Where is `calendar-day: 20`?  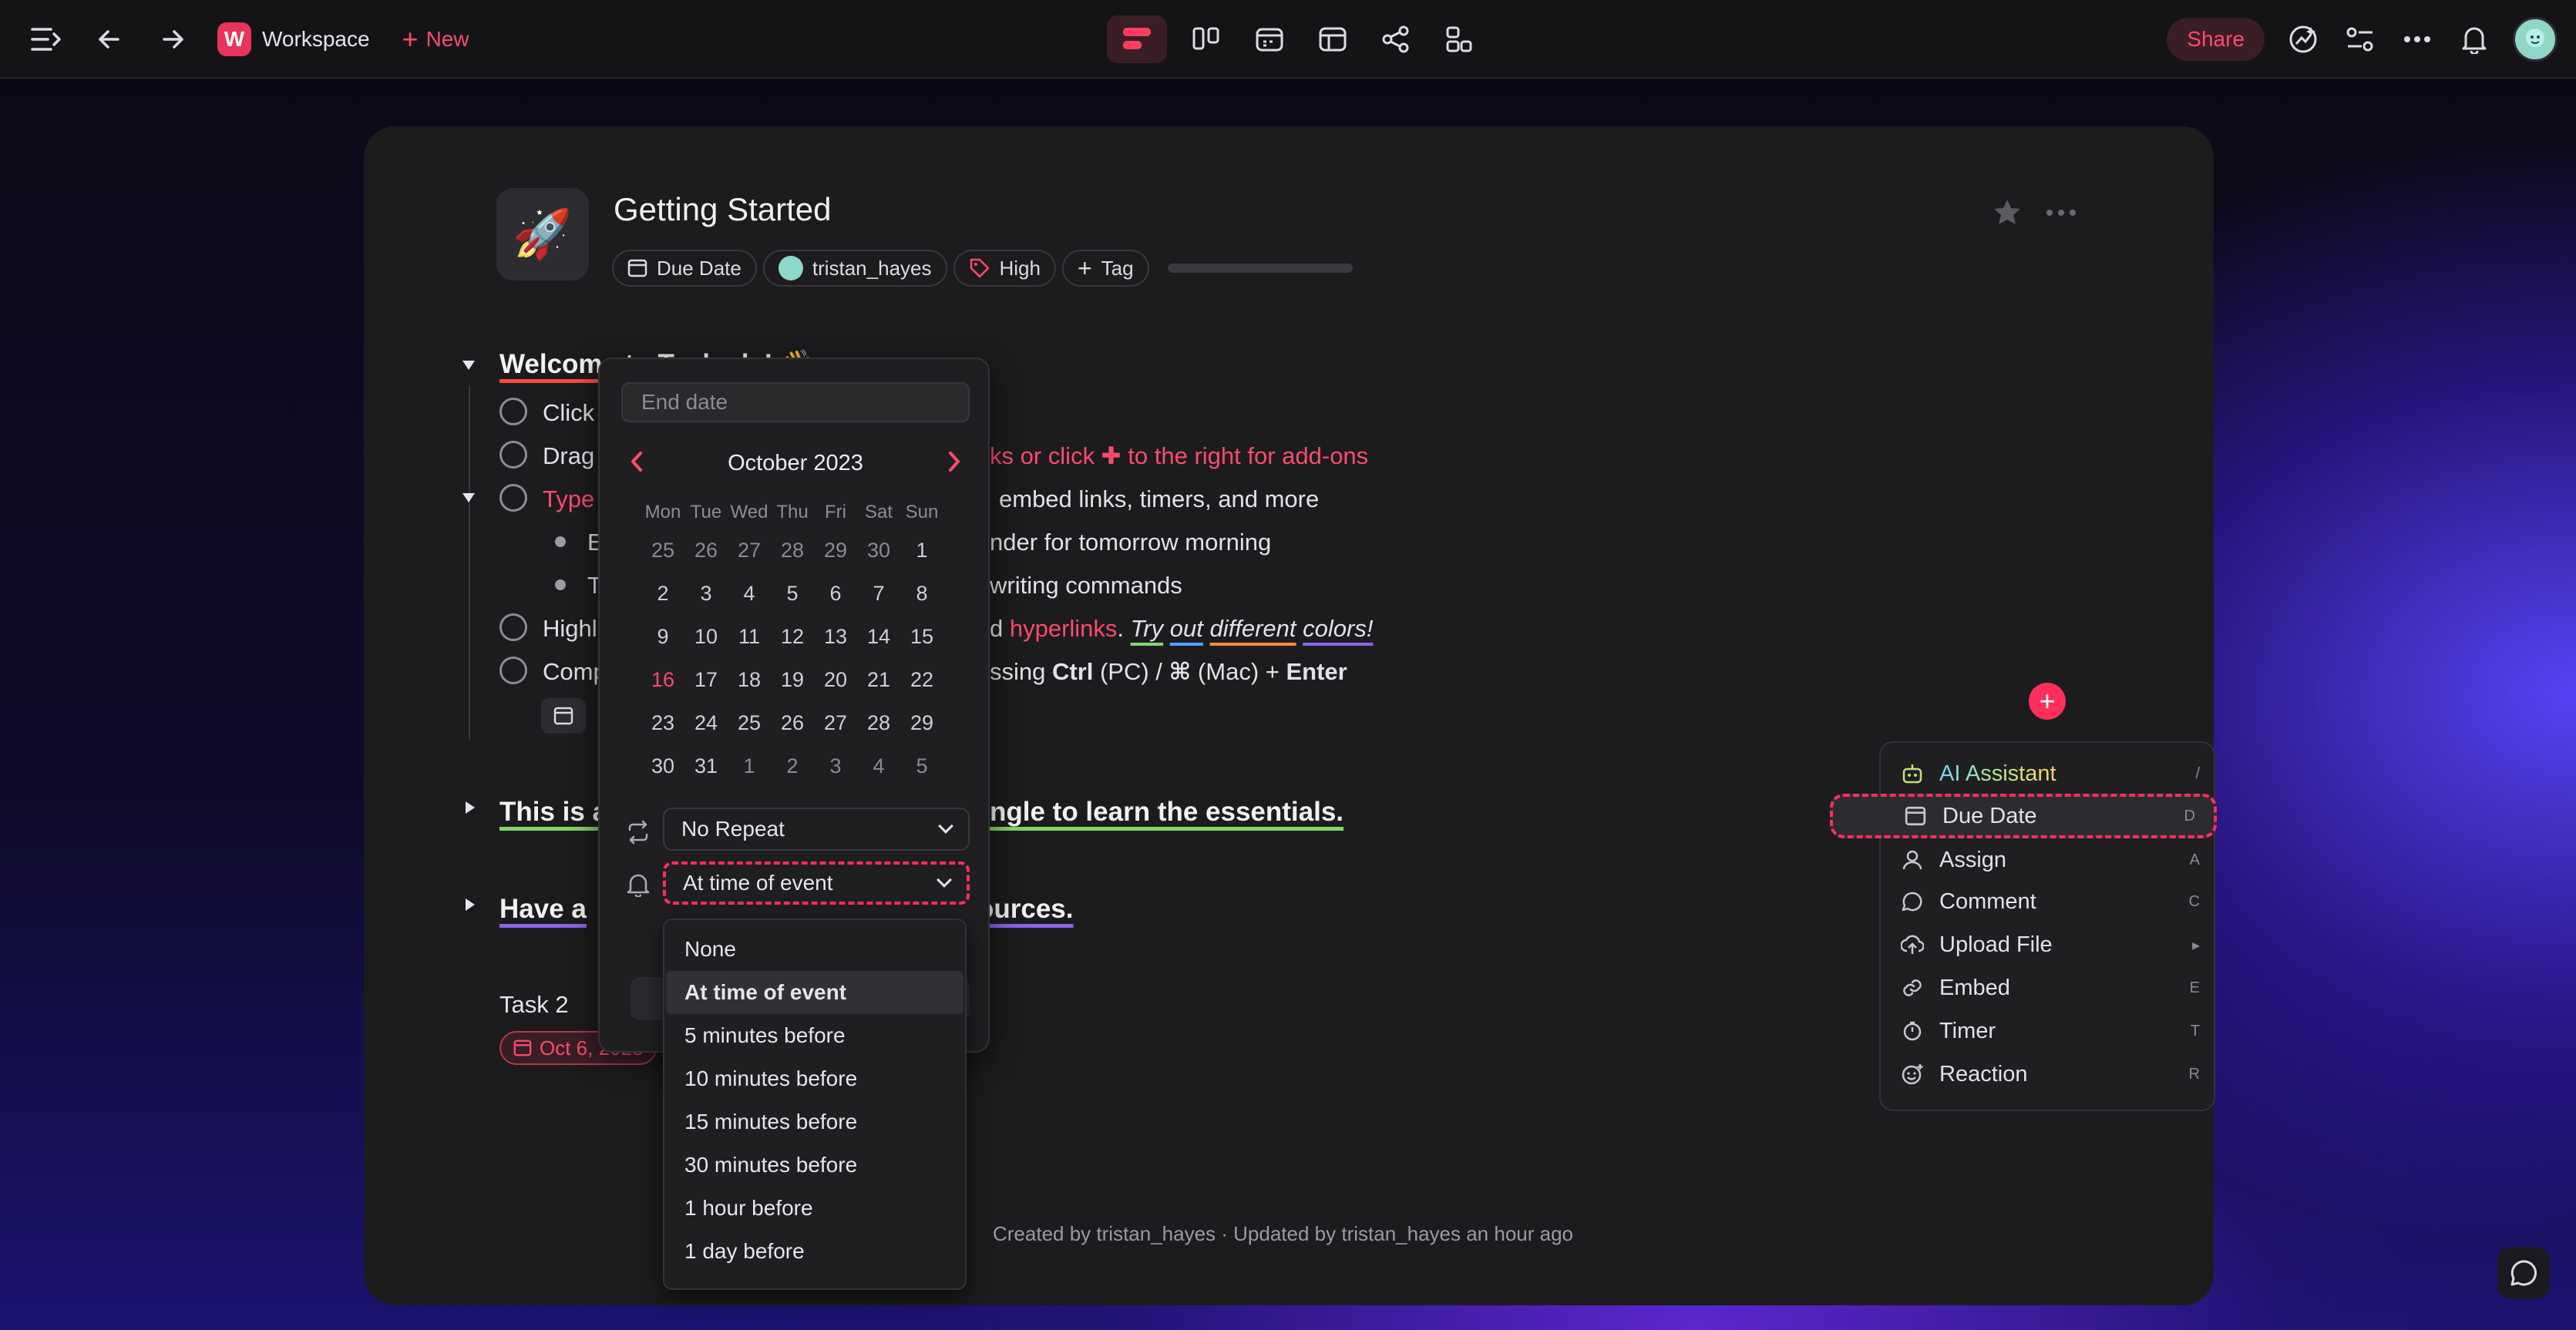
calendar-day: 20 is located at coordinates (835, 679).